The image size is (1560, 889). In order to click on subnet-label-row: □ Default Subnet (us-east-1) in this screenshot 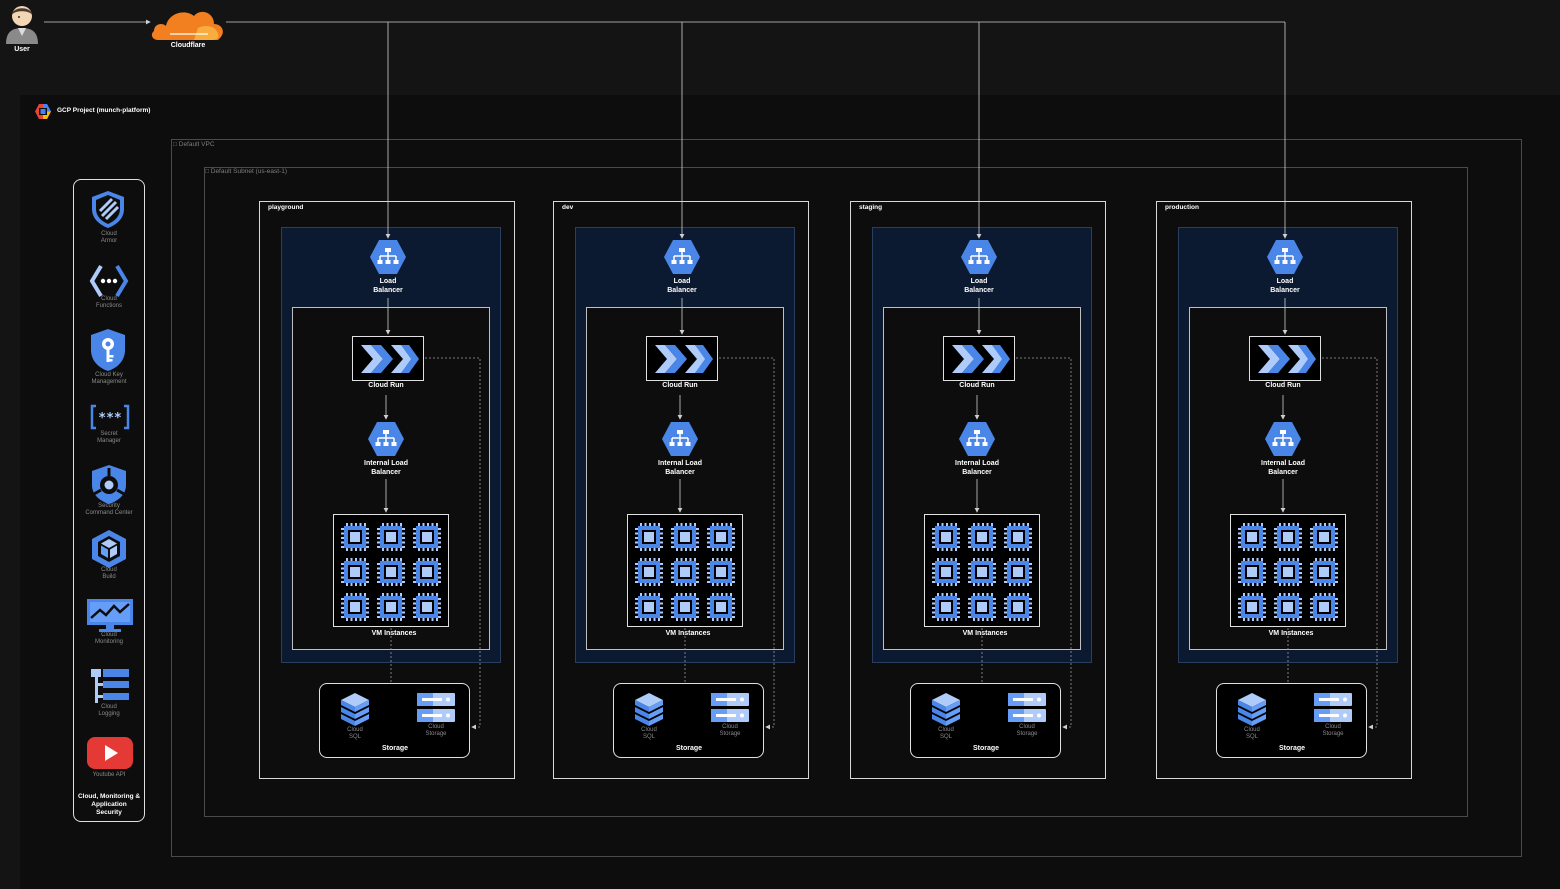, I will do `click(246, 171)`.